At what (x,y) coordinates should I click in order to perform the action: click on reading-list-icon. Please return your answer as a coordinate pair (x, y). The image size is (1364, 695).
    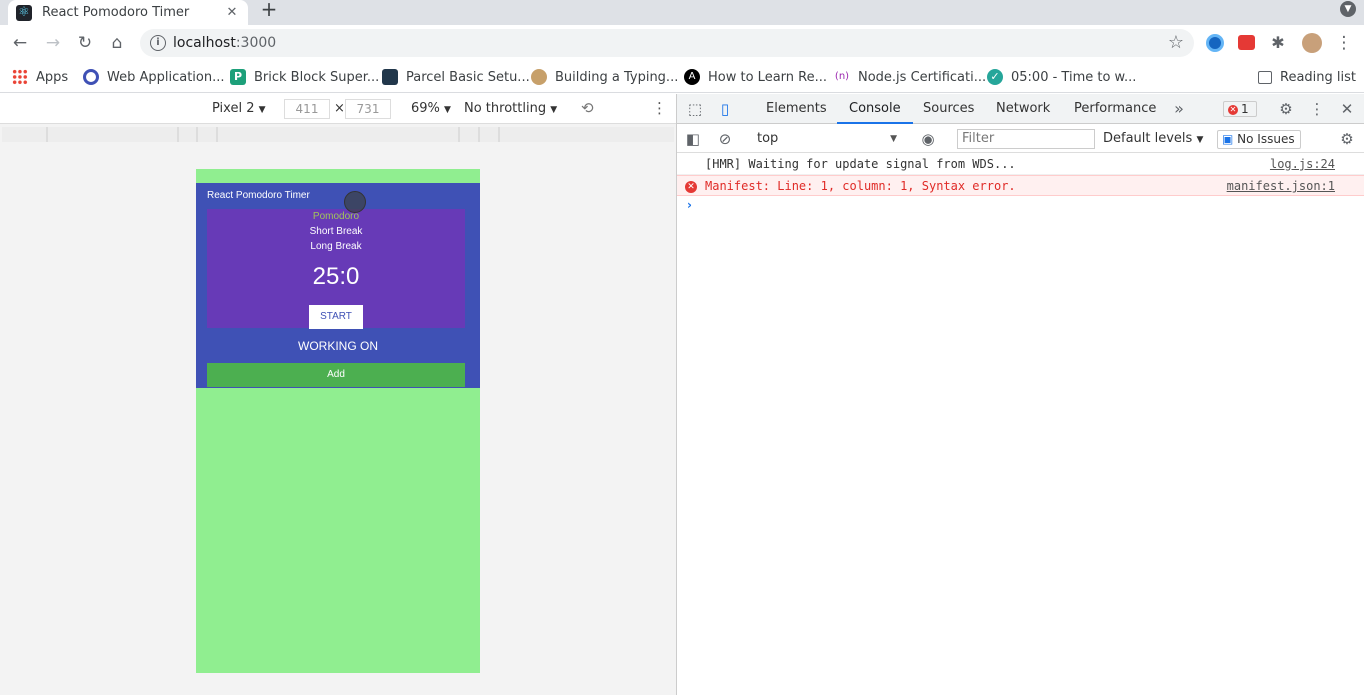
    Looking at the image, I should click on (1265, 77).